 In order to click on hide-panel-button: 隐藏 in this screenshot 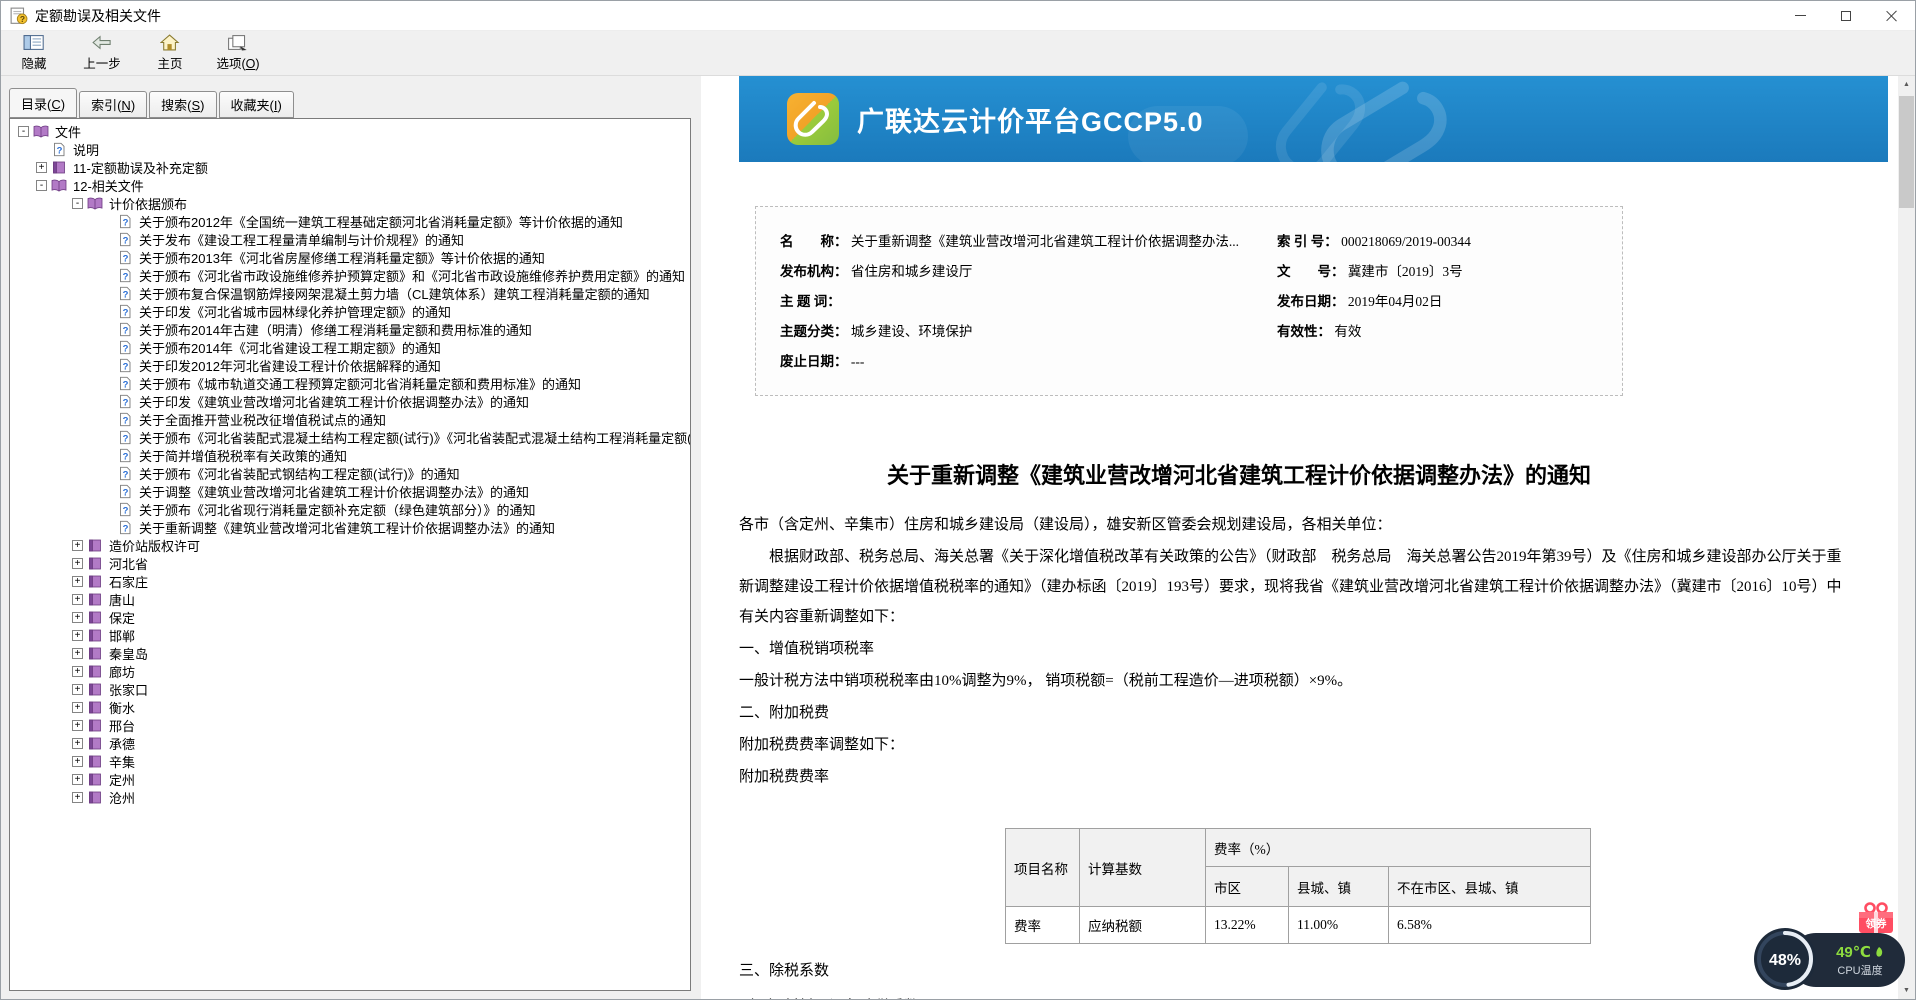, I will do `click(34, 53)`.